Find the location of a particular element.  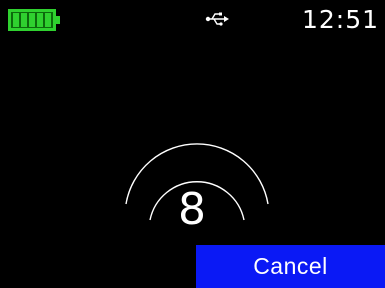

cancel-button: Cancel is located at coordinates (290, 266).